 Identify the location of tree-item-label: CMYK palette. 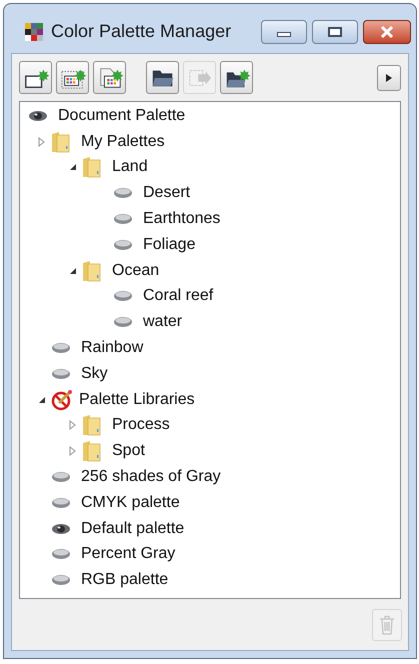
(130, 502).